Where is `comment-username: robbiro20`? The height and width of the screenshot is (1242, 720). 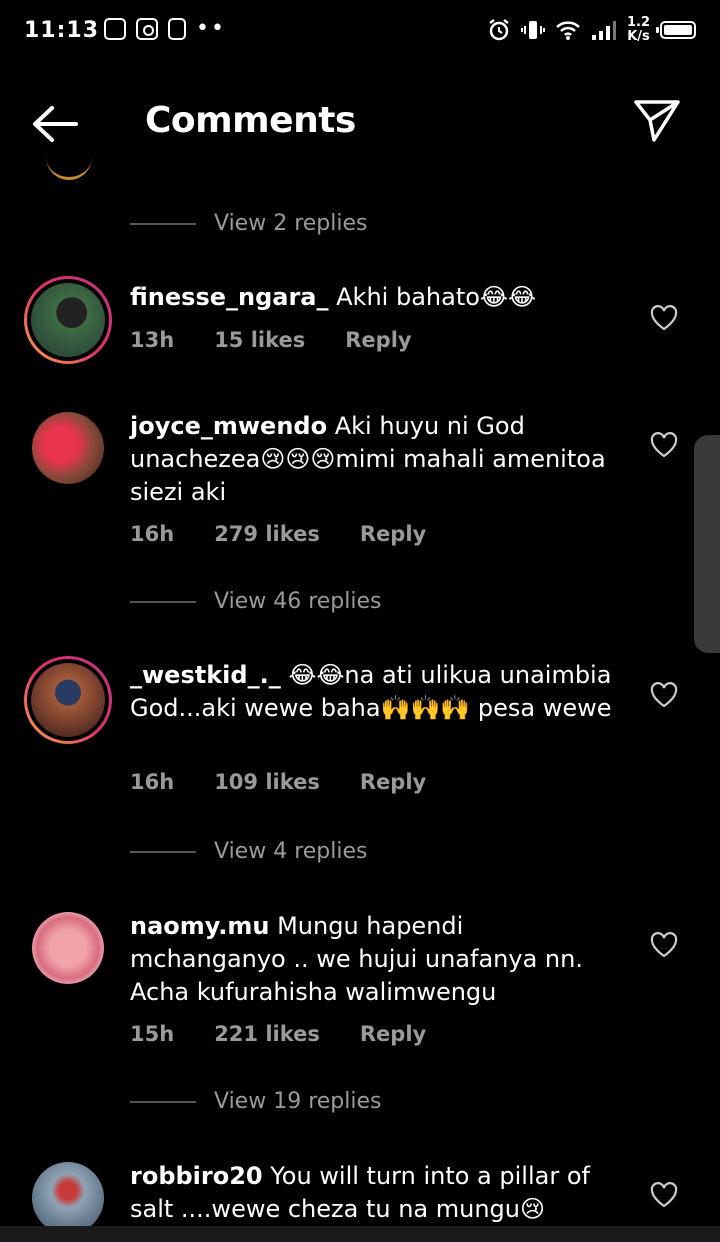
comment-username: robbiro20 is located at coordinates (196, 1176).